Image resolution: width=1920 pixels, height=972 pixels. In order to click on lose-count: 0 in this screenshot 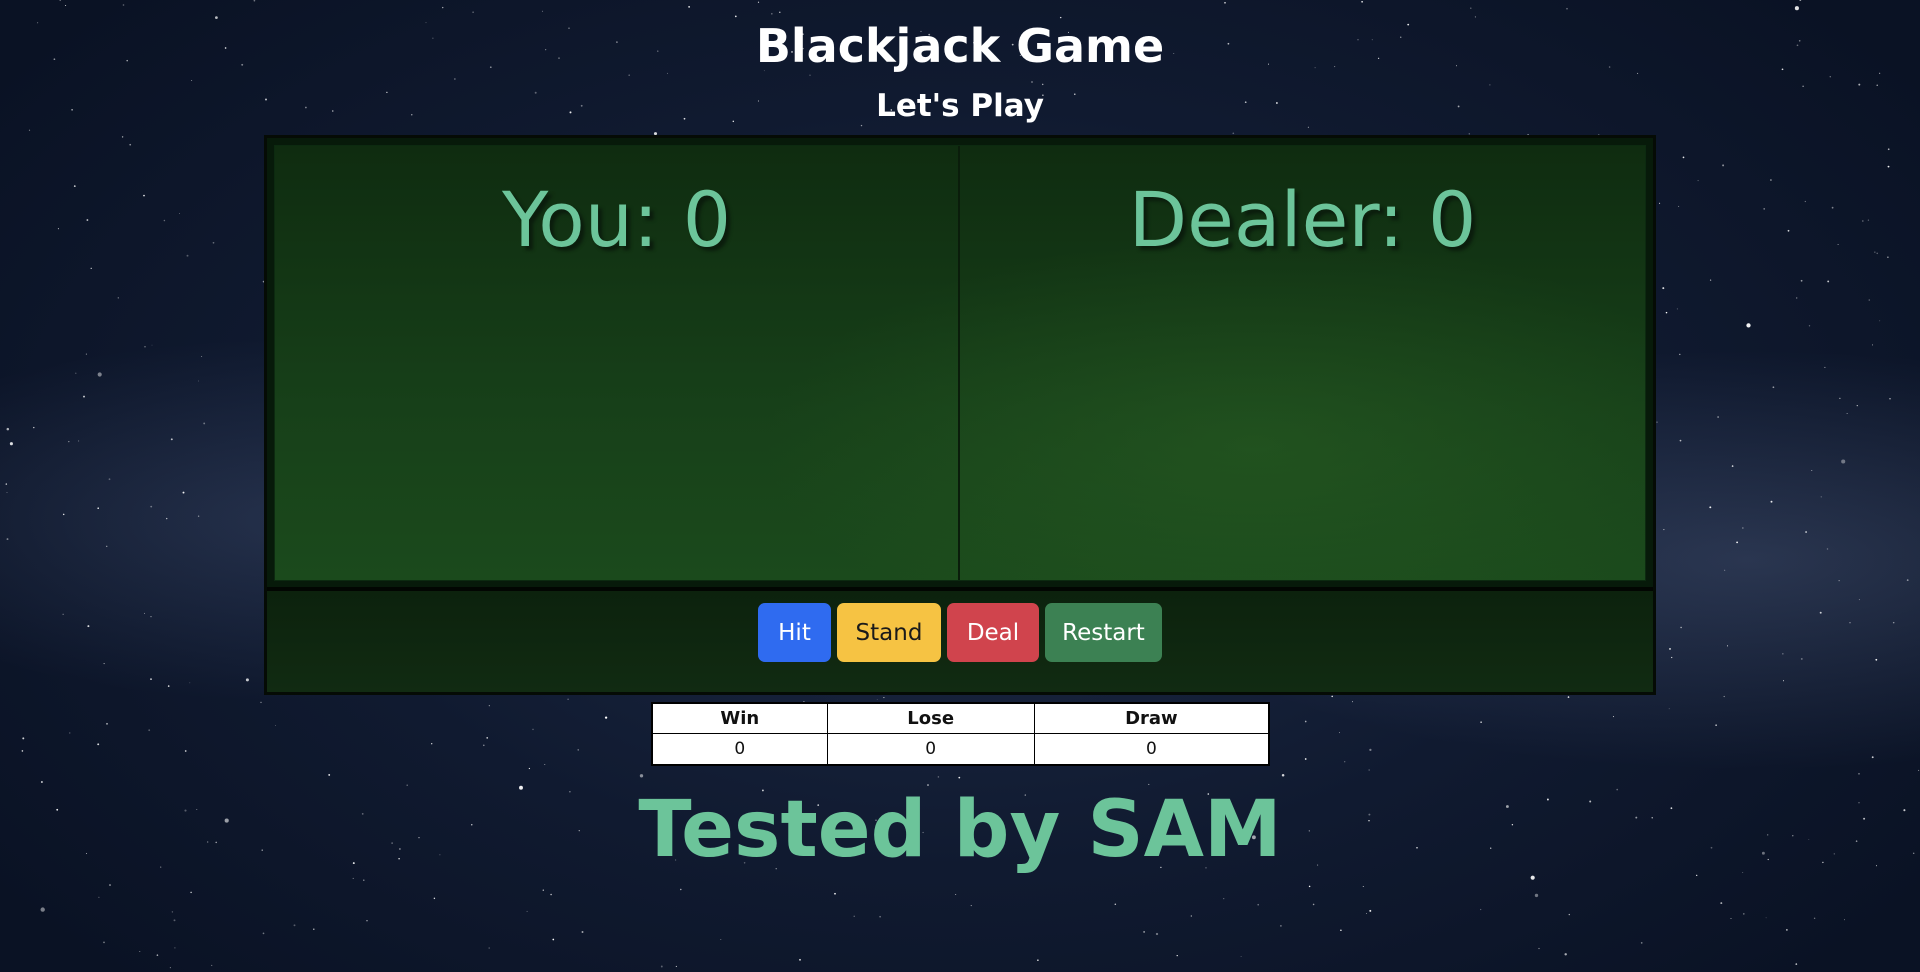, I will do `click(930, 749)`.